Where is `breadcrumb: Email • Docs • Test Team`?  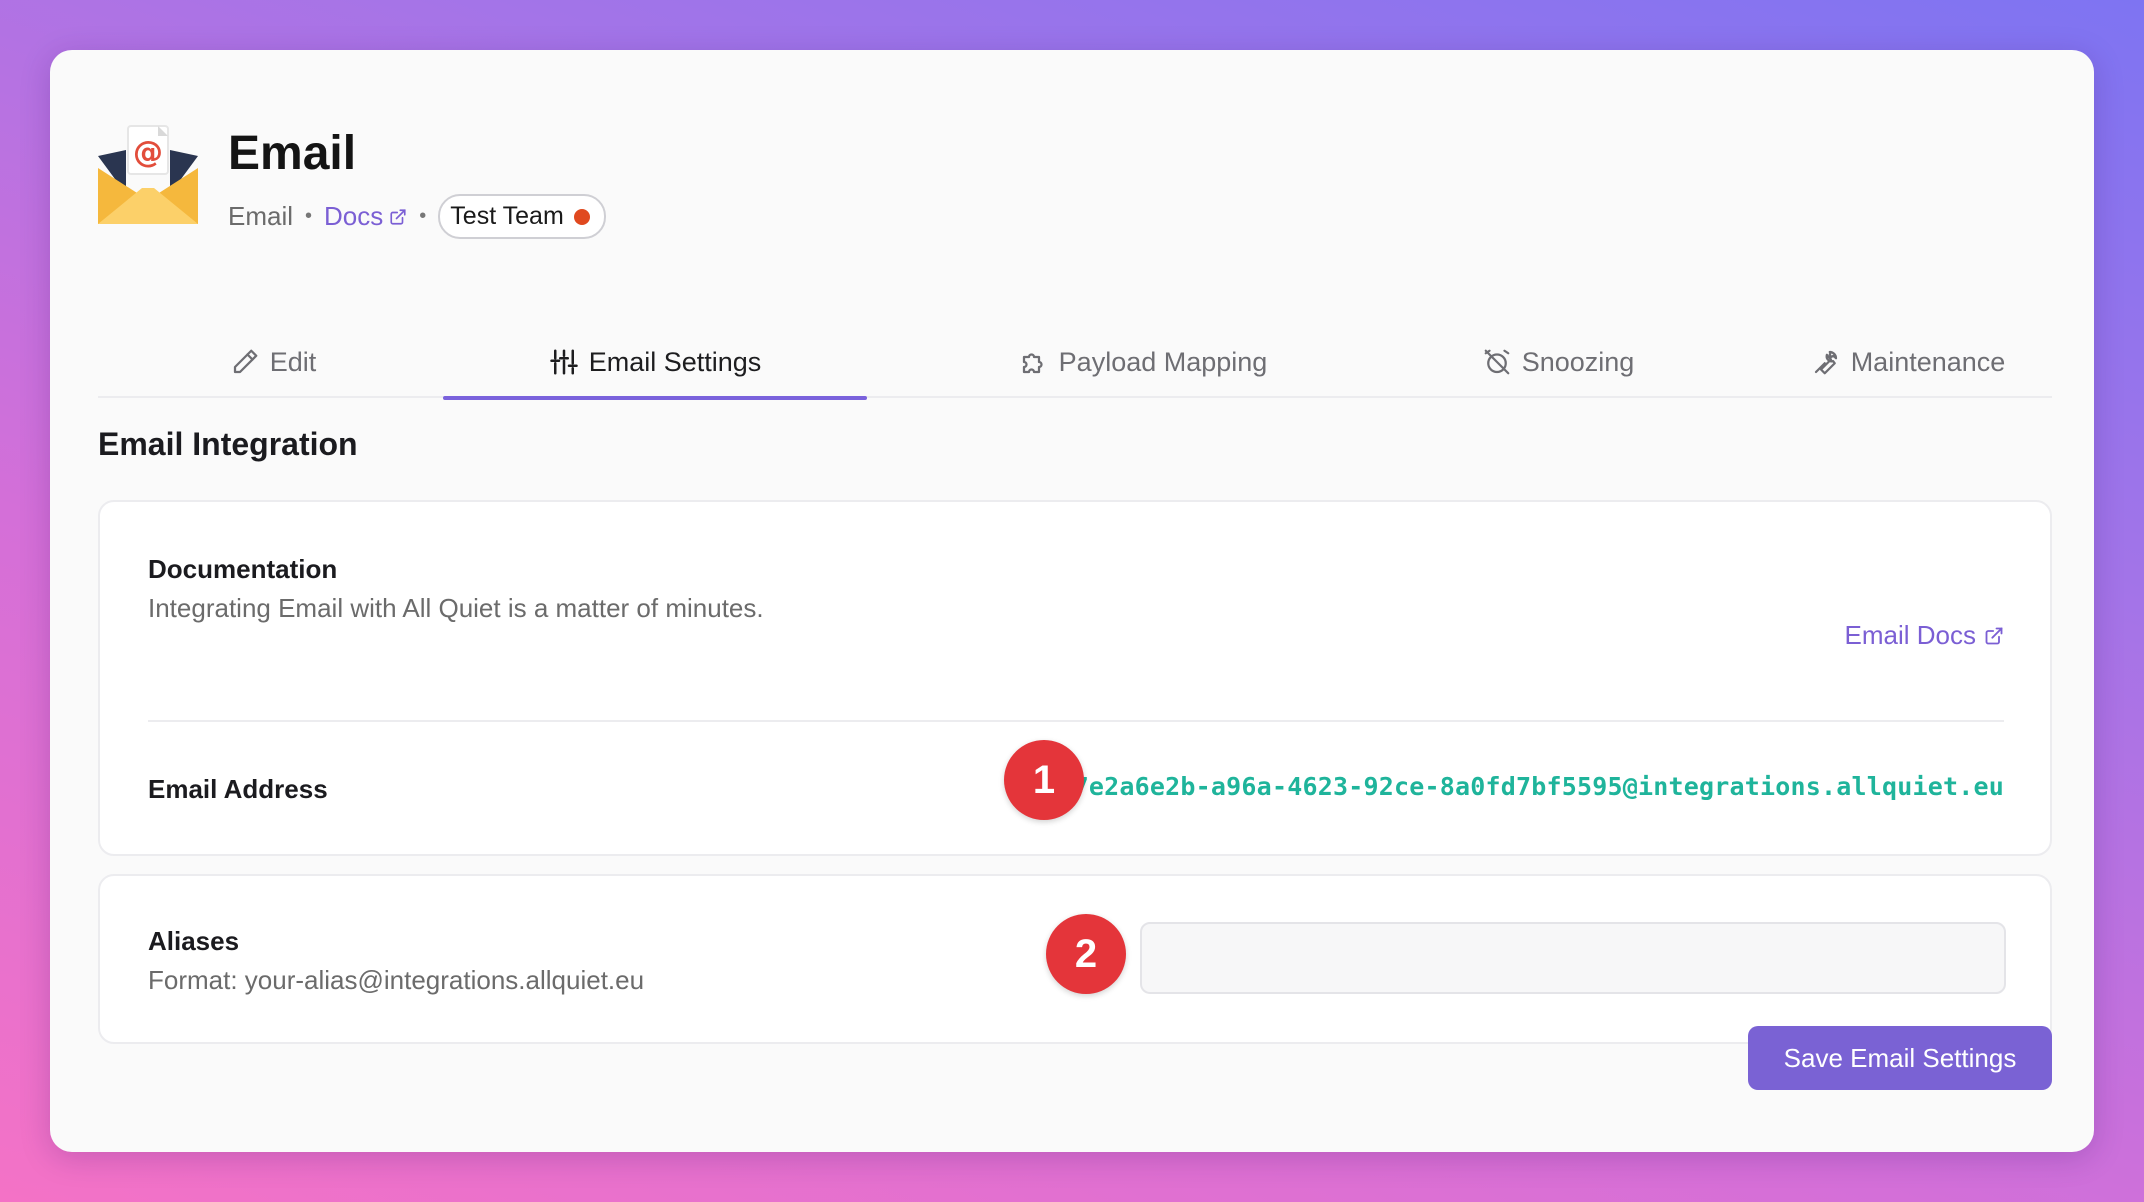 breadcrumb: Email • Docs • Test Team is located at coordinates (417, 216).